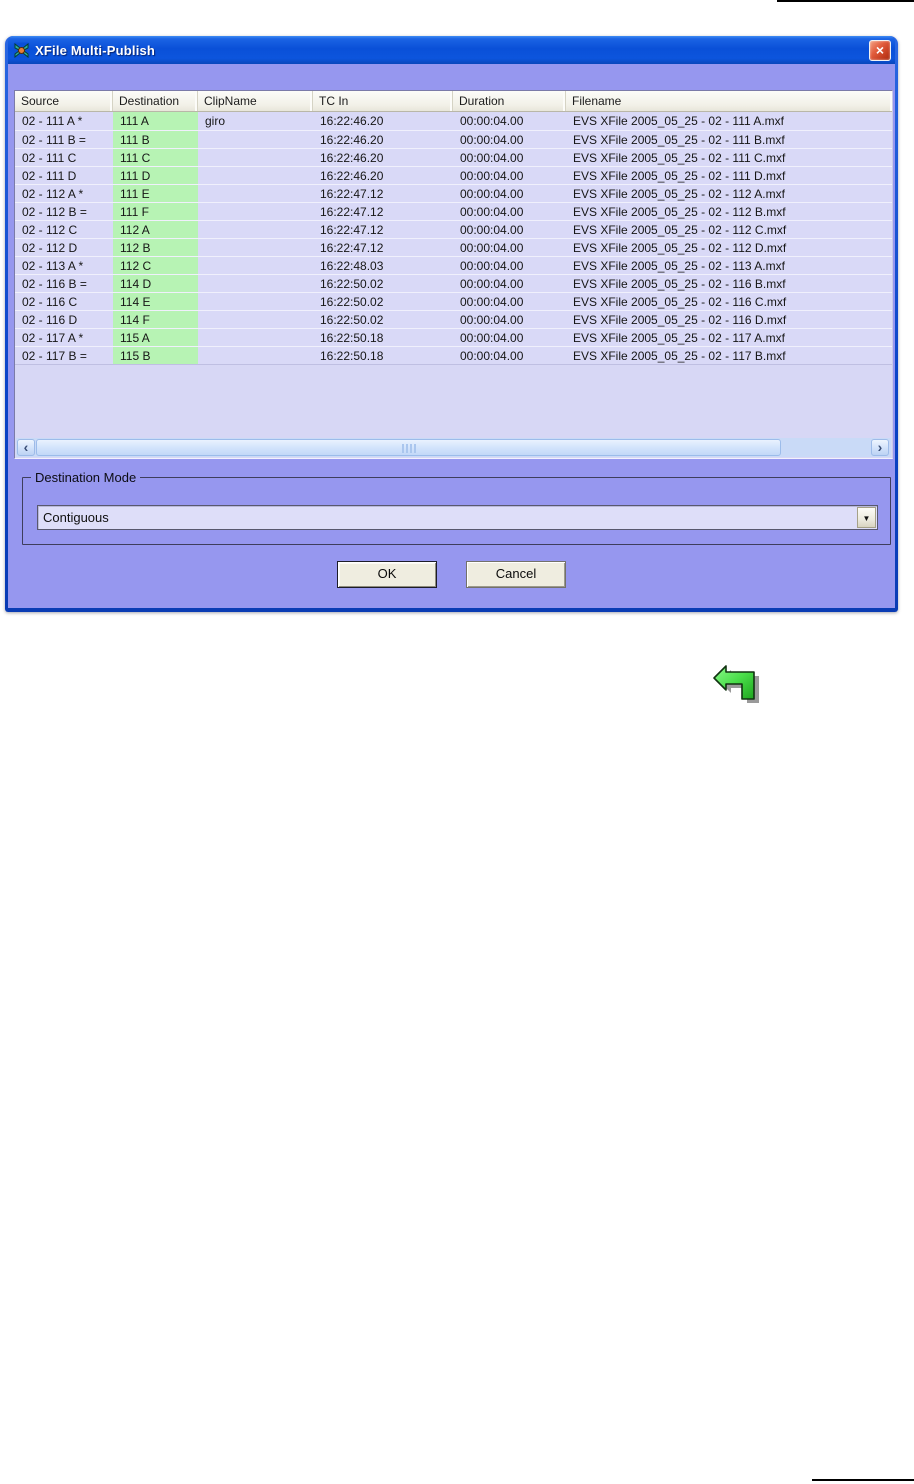 The height and width of the screenshot is (1484, 914). I want to click on column-header-tcin: TC In, so click(383, 101).